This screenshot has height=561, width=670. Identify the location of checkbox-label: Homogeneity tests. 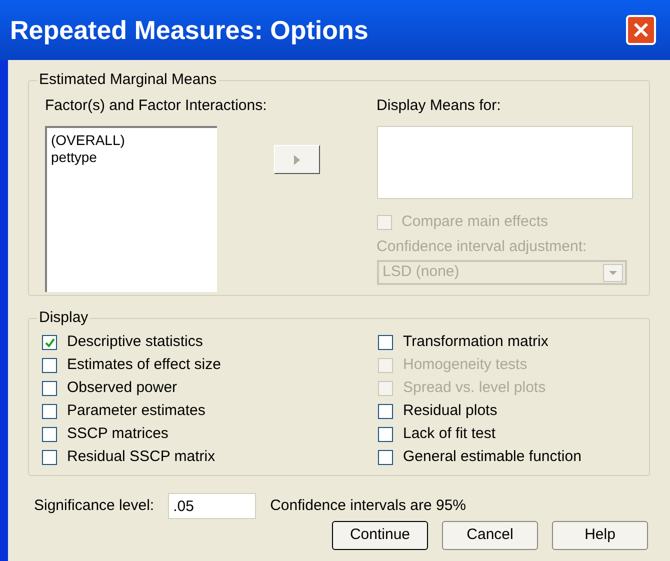
(465, 365).